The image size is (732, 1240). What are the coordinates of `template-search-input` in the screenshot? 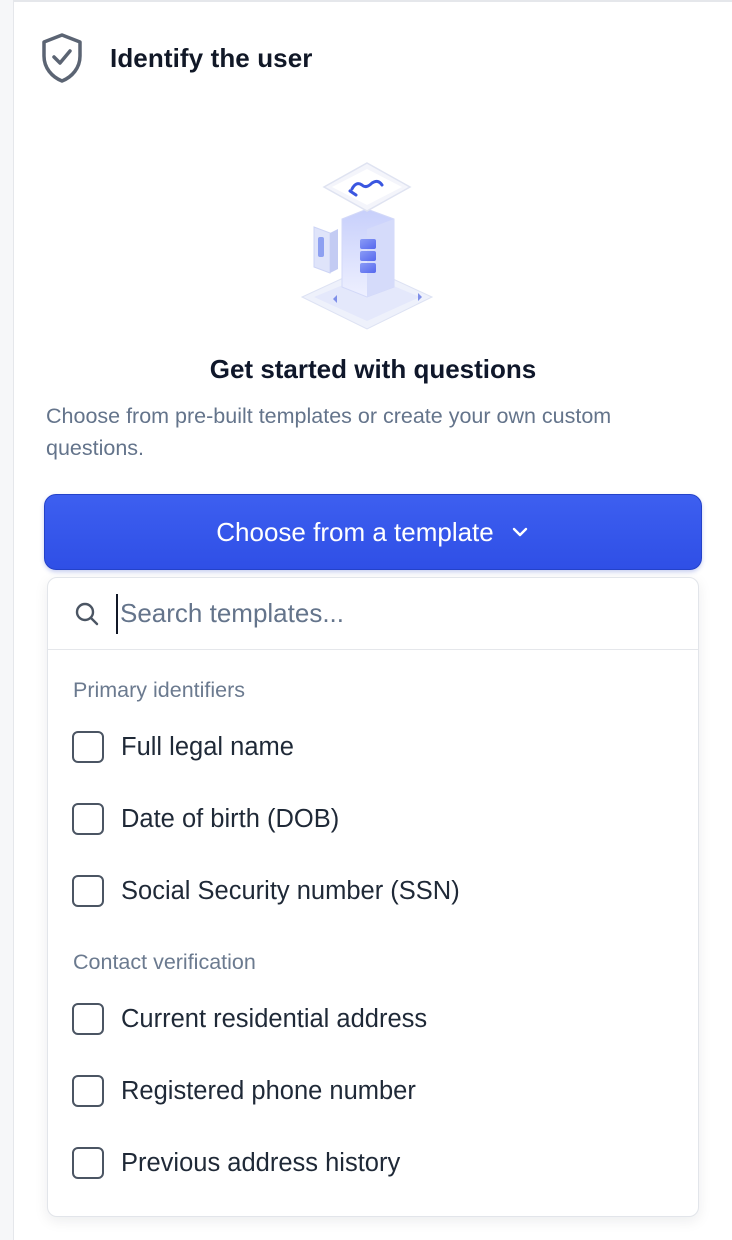 It's located at (396, 613).